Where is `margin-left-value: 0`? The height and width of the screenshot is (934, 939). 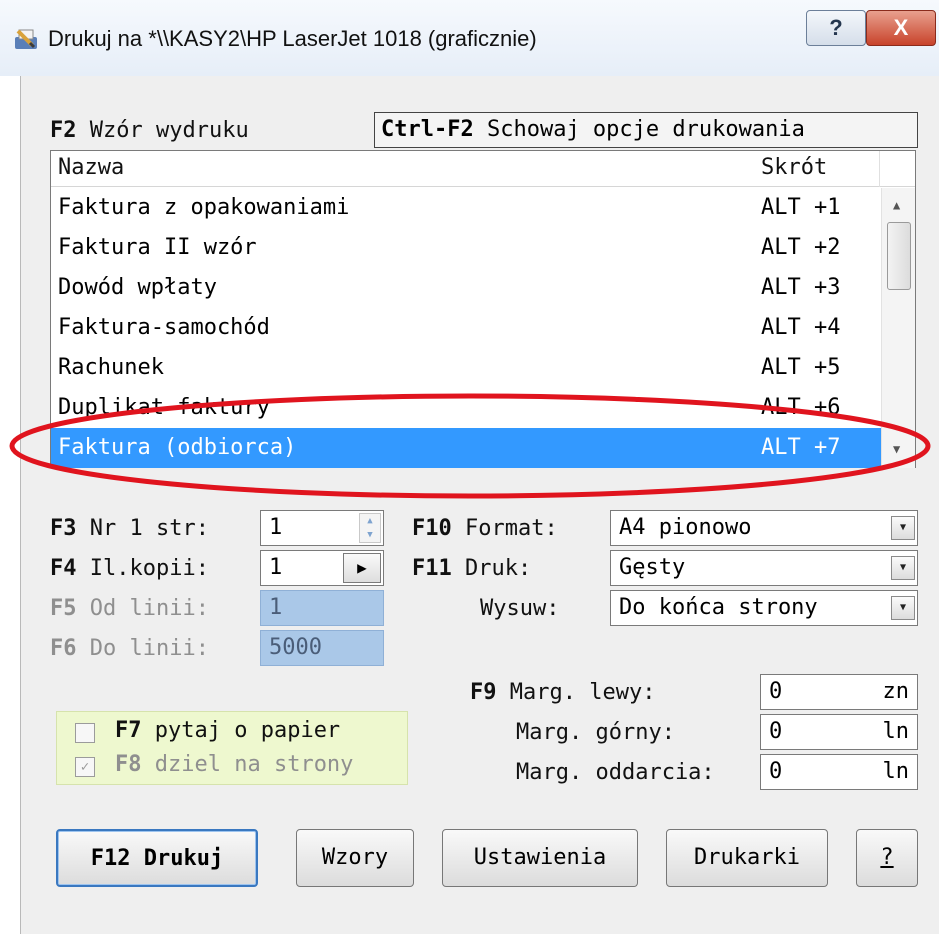
margin-left-value: 0 is located at coordinates (776, 691).